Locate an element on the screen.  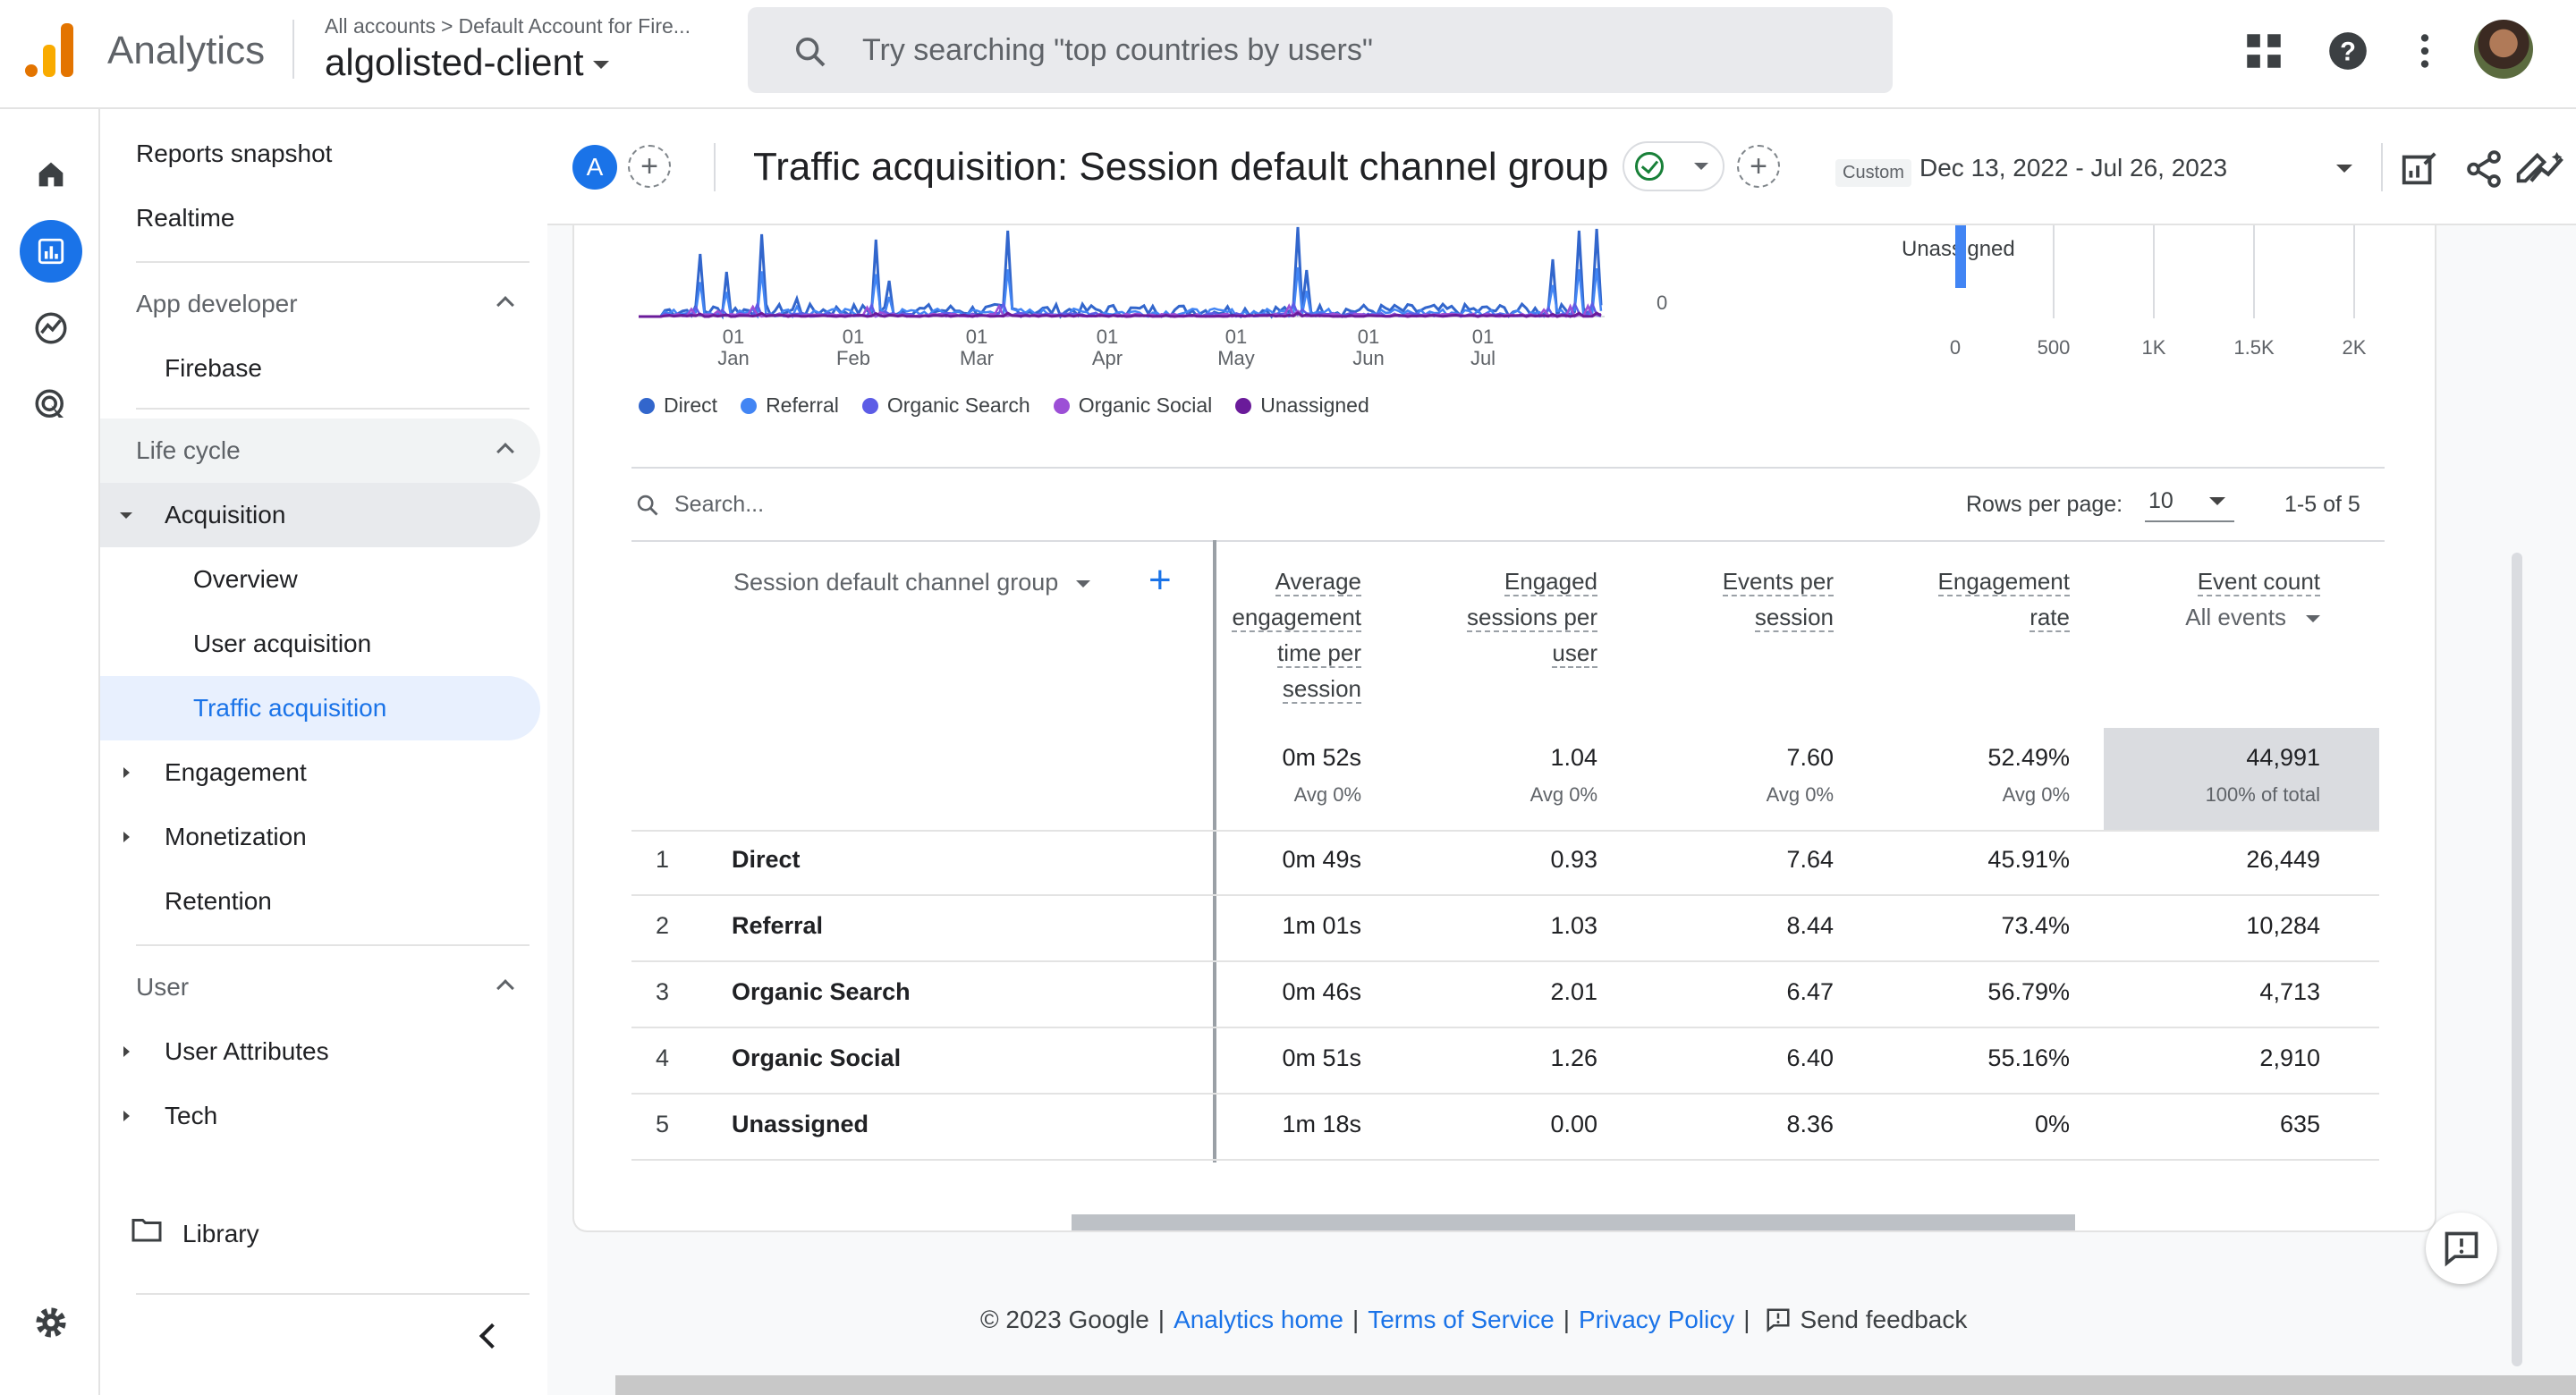
search-bar is located at coordinates (1320, 50).